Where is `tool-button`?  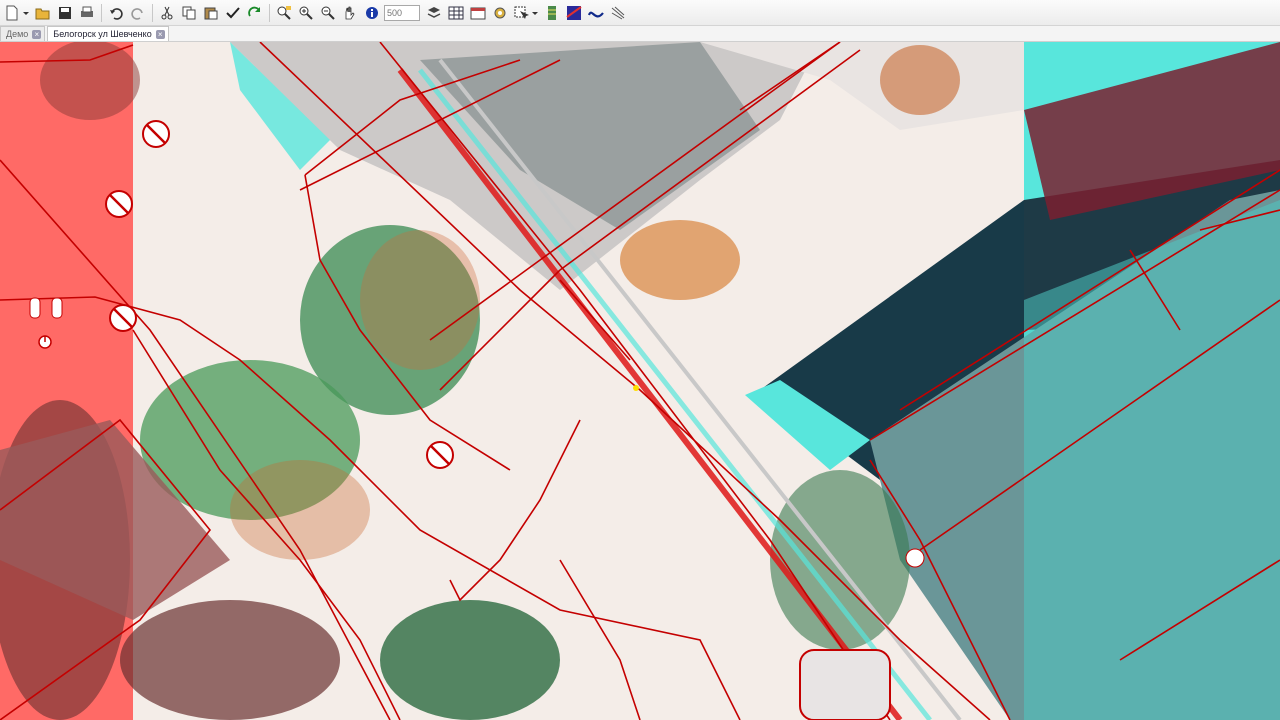 tool-button is located at coordinates (618, 13).